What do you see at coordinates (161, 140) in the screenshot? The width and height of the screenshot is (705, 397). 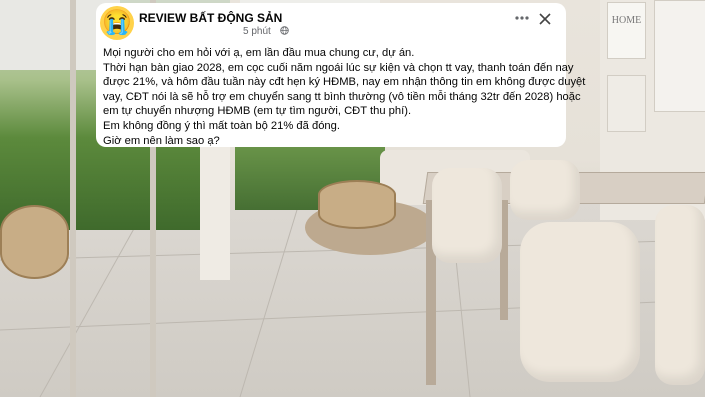 I see `post-line: Giờ em nên làm sao ạ?` at bounding box center [161, 140].